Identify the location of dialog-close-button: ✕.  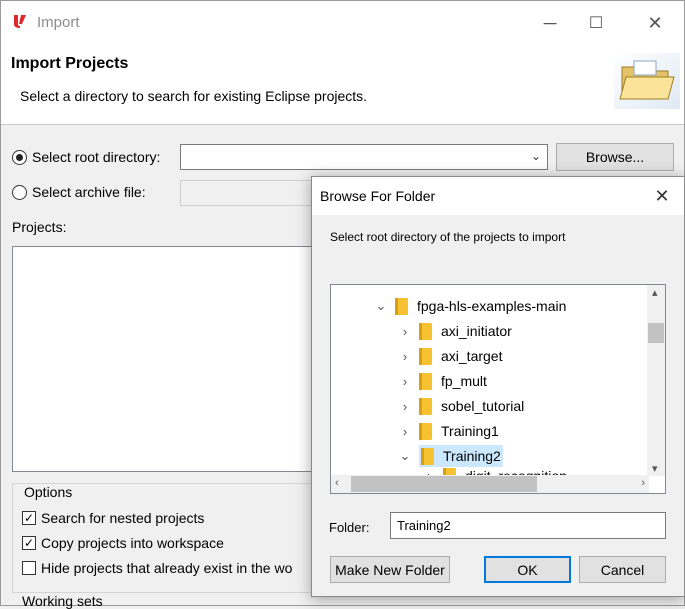
(662, 196).